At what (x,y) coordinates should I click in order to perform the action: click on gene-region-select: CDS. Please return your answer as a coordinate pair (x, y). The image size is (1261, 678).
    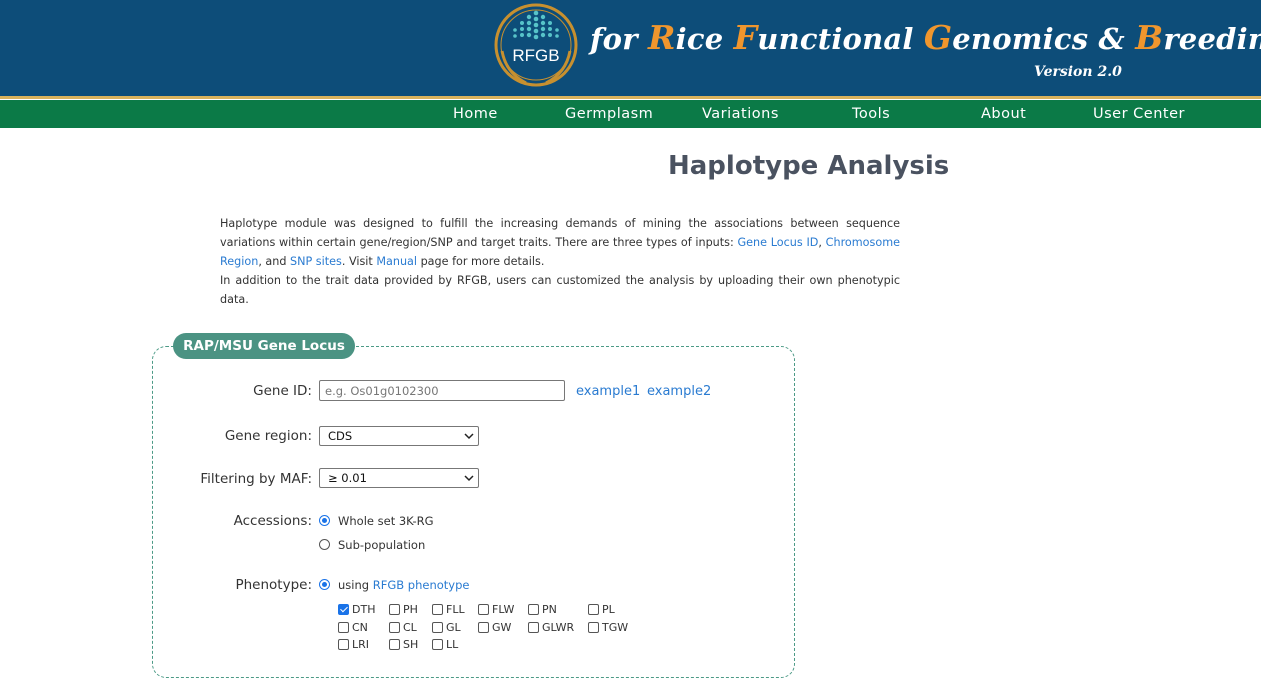
    Looking at the image, I should click on (399, 436).